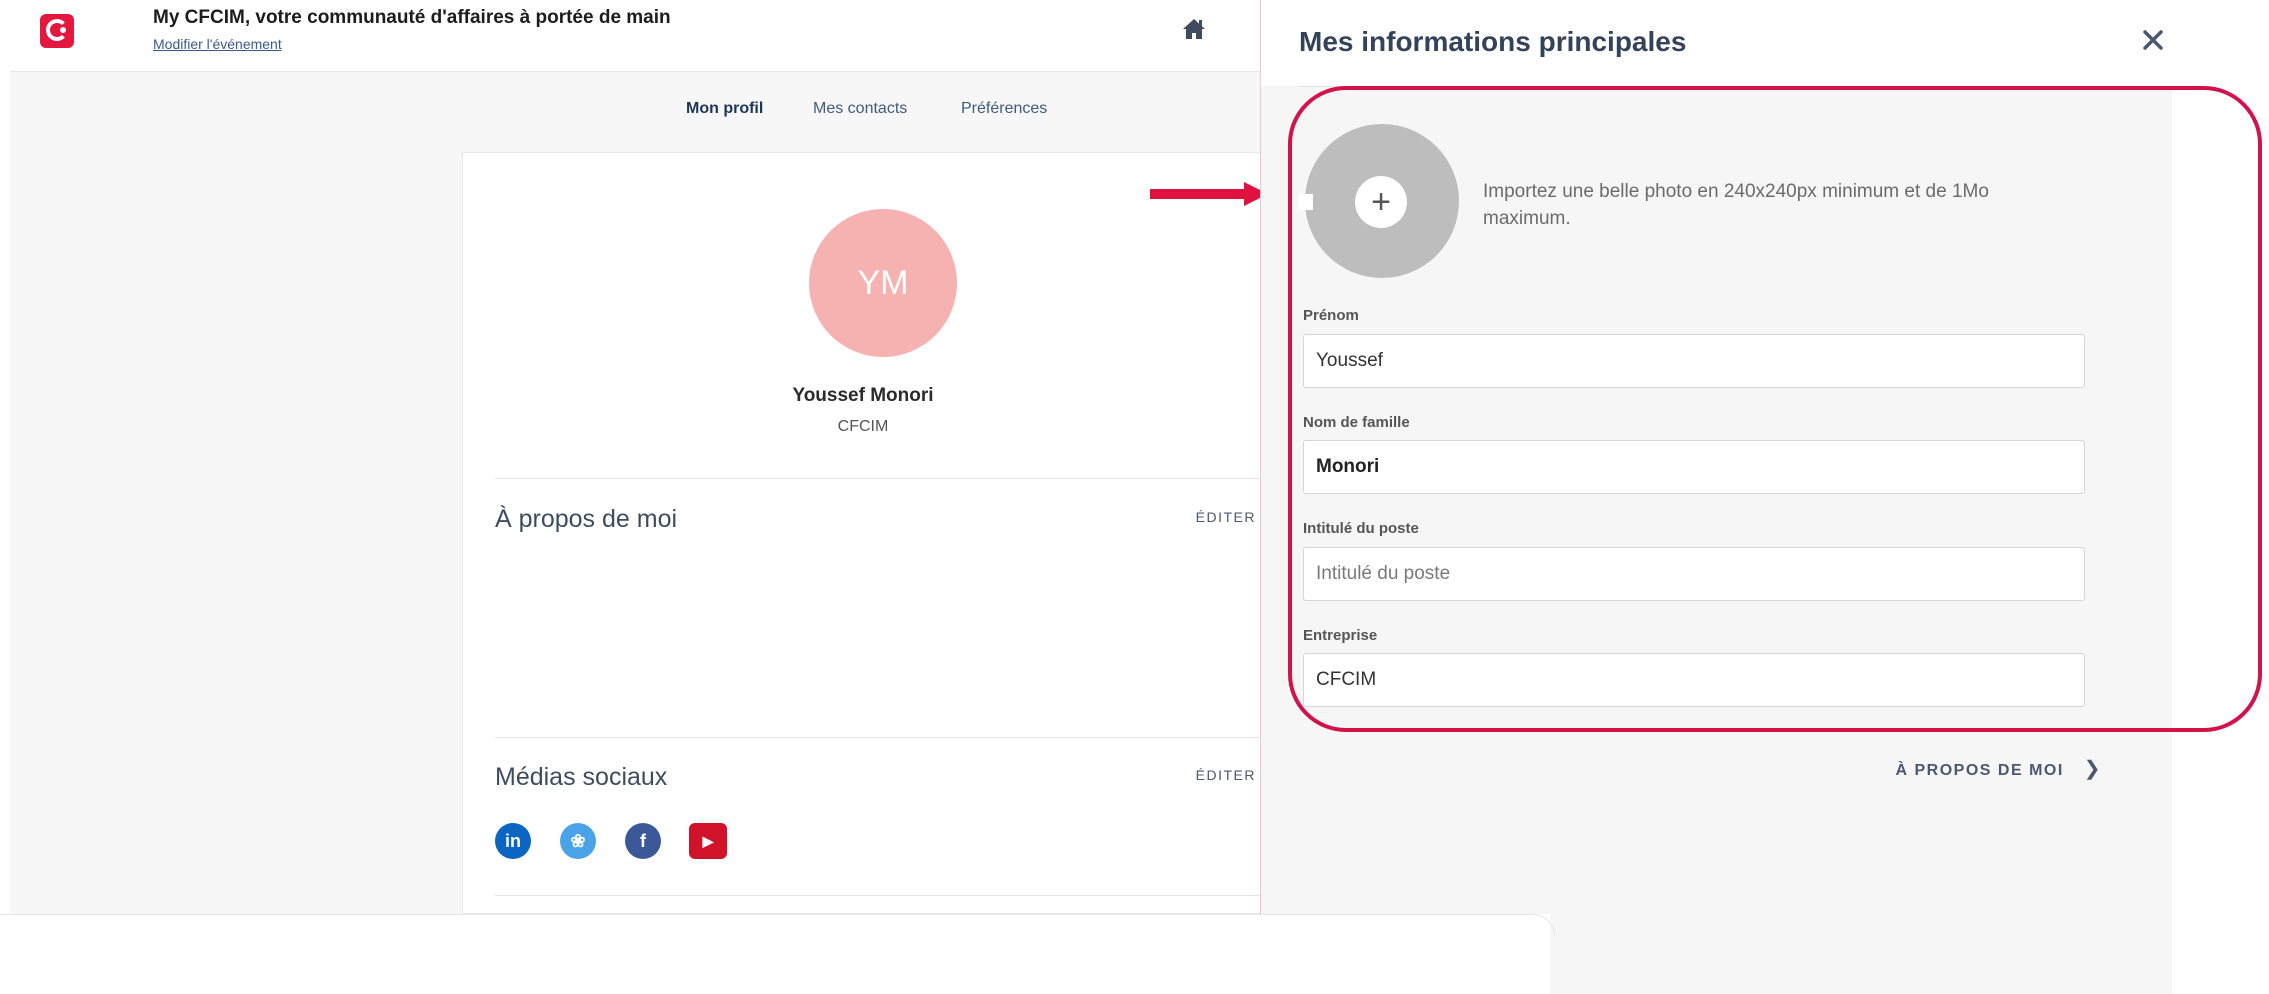 The image size is (2269, 994). Describe the element at coordinates (1493, 41) in the screenshot. I see `panel-title: Mes informations principales` at that location.